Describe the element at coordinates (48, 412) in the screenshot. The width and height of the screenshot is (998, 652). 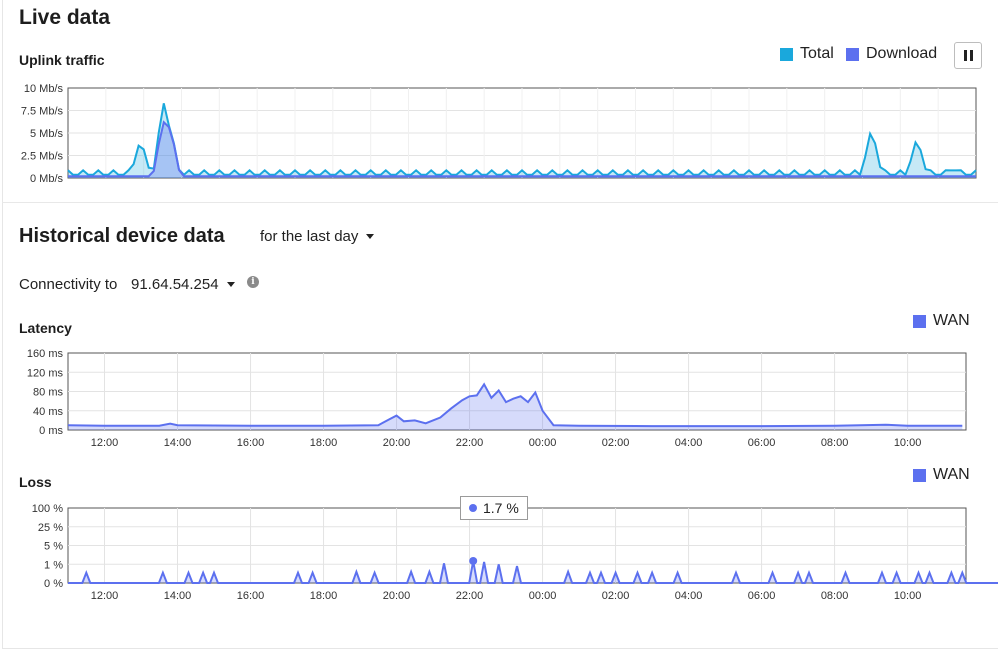
I see `latency-y-tick-label: 40 ms` at that location.